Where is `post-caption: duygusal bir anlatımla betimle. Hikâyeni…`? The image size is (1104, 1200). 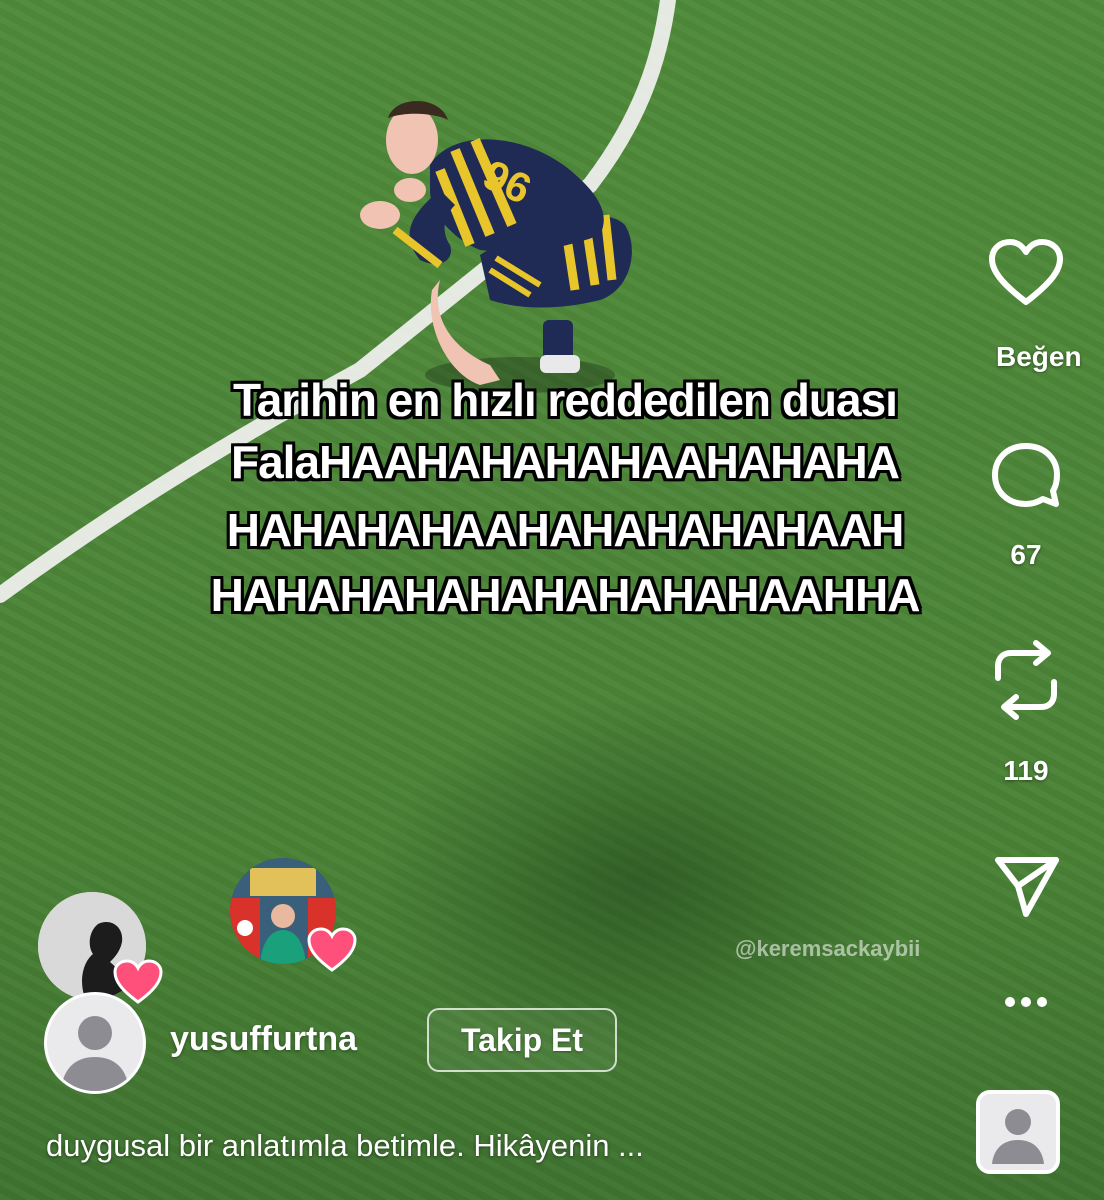 post-caption: duygusal bir anlatımla betimle. Hikâyeni… is located at coordinates (345, 1146).